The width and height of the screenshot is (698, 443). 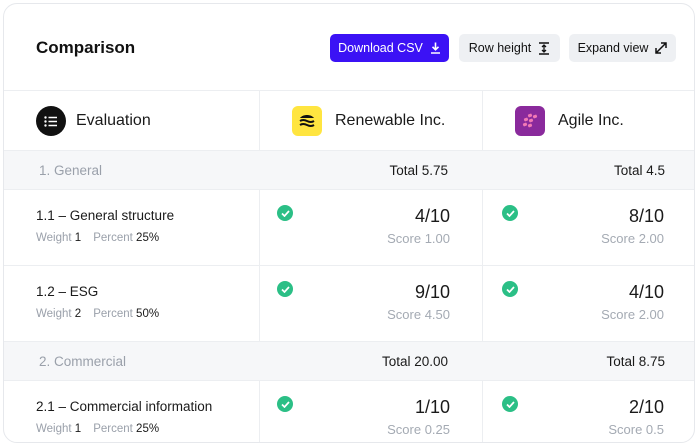 I want to click on column-header-agile: Agile Inc., so click(x=569, y=121).